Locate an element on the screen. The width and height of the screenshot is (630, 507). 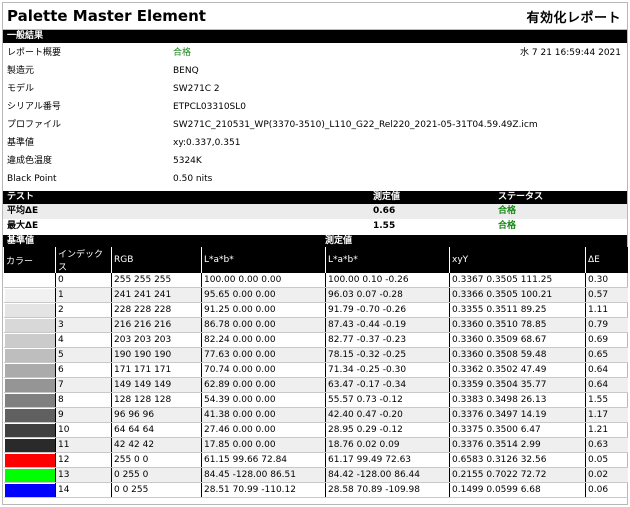
cell-meas-lab: 42.40 0.47 -0.20 is located at coordinates (387, 415).